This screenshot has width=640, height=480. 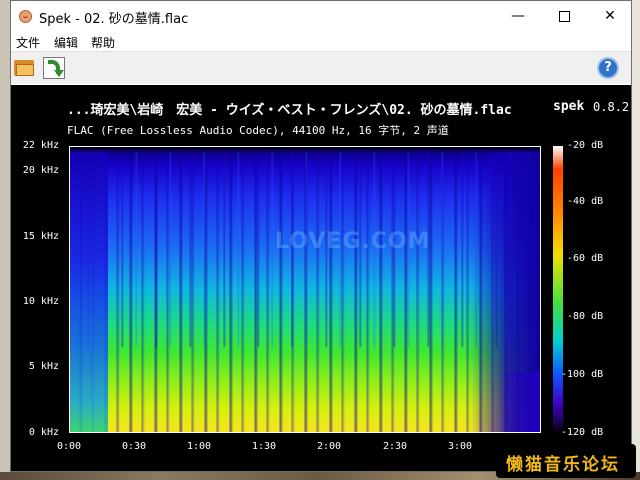 I want to click on db-label: -60 dB, so click(x=585, y=258).